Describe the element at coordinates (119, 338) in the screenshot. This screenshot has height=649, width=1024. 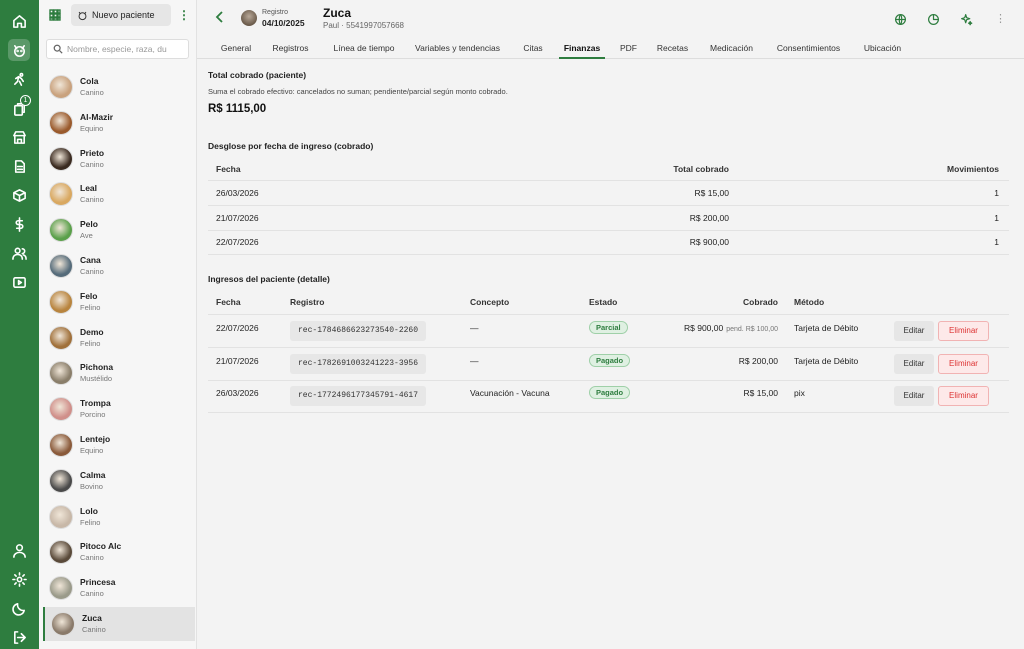
I see `patient-list-item: Demo Felino` at that location.